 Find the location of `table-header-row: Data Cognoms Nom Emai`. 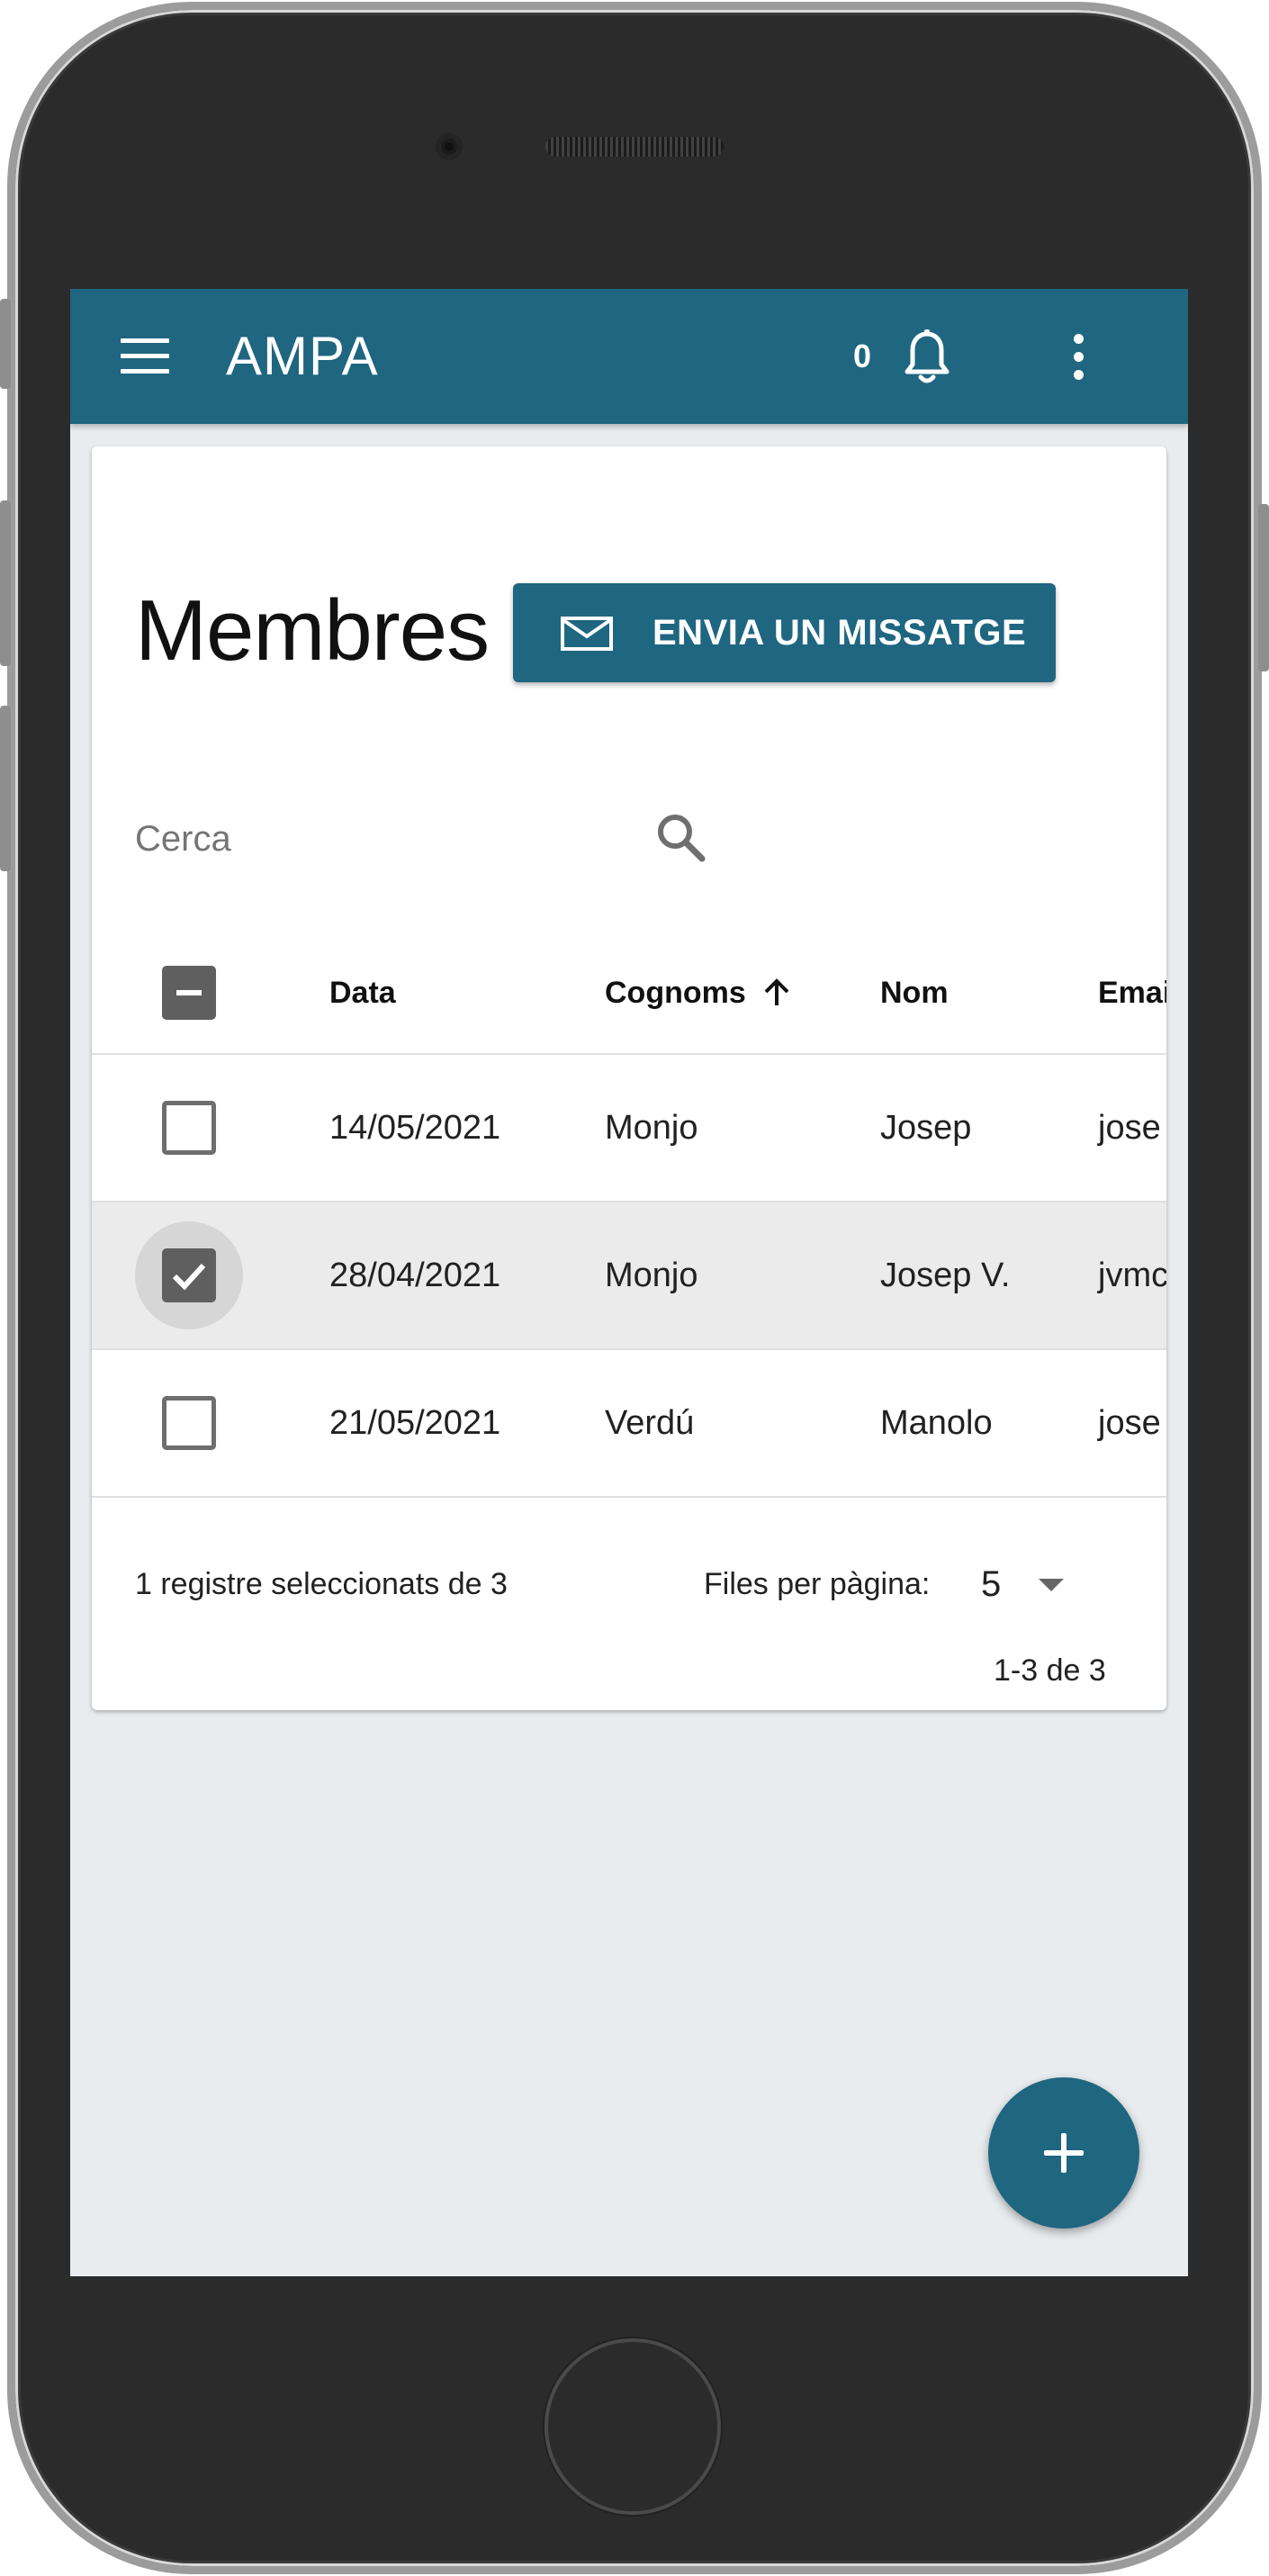

table-header-row: Data Cognoms Nom Emai is located at coordinates (629, 993).